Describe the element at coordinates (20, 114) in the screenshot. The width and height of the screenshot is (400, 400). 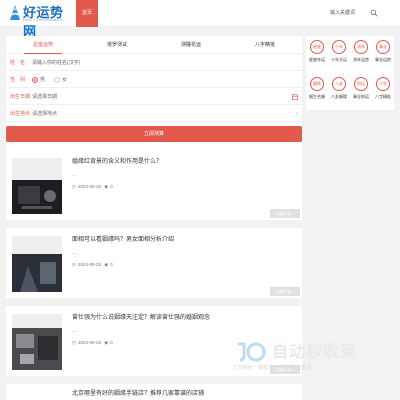
I see `place-label: 出生地点` at that location.